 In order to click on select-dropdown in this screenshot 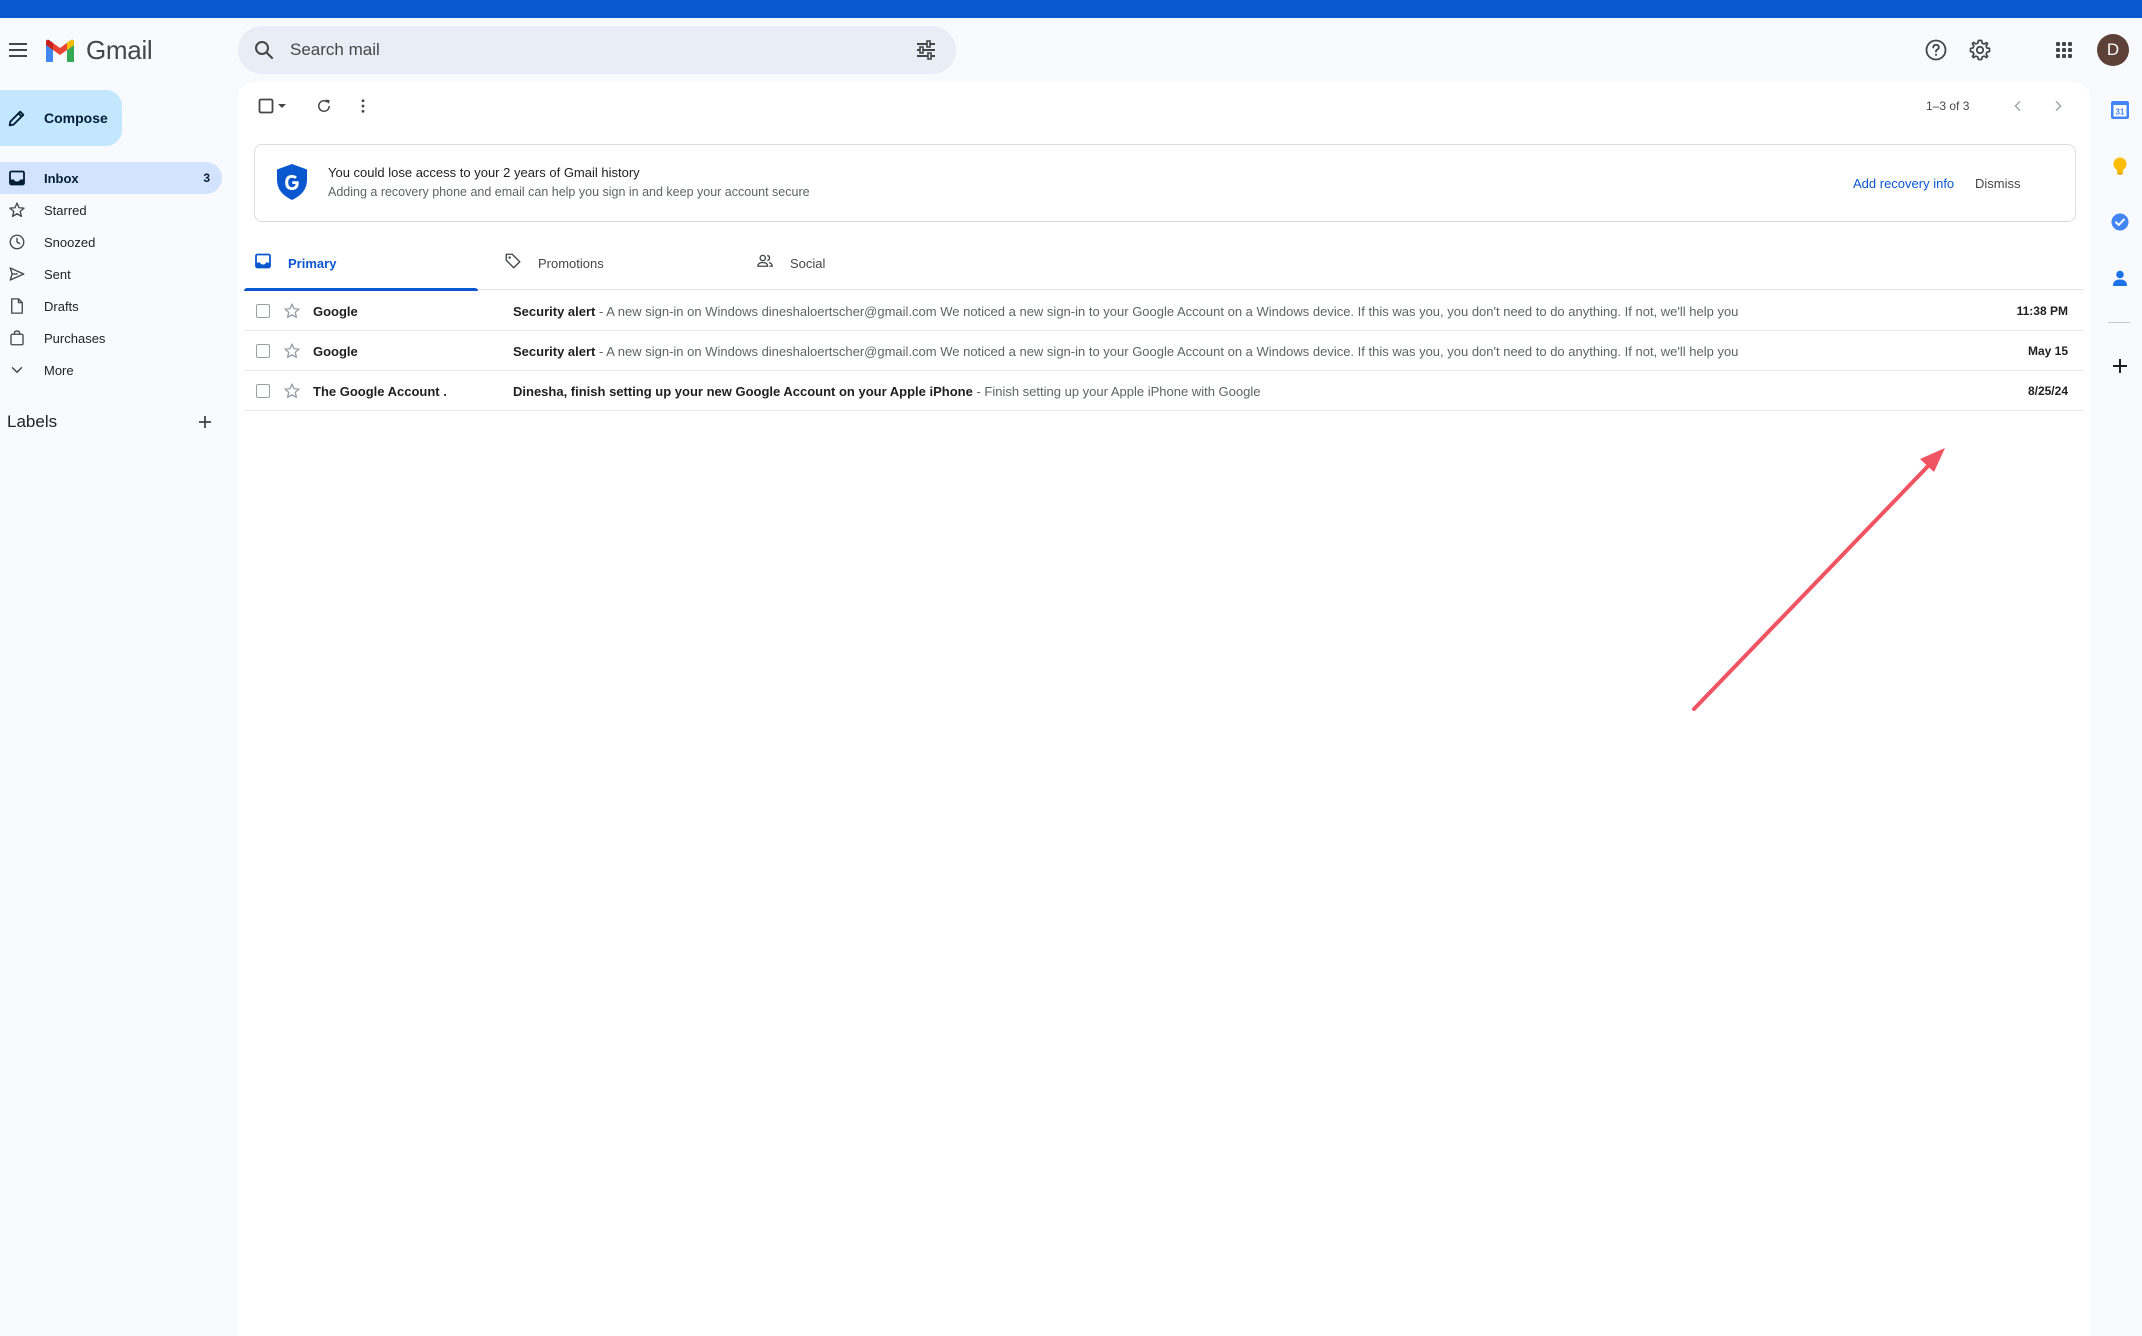, I will do `click(282, 106)`.